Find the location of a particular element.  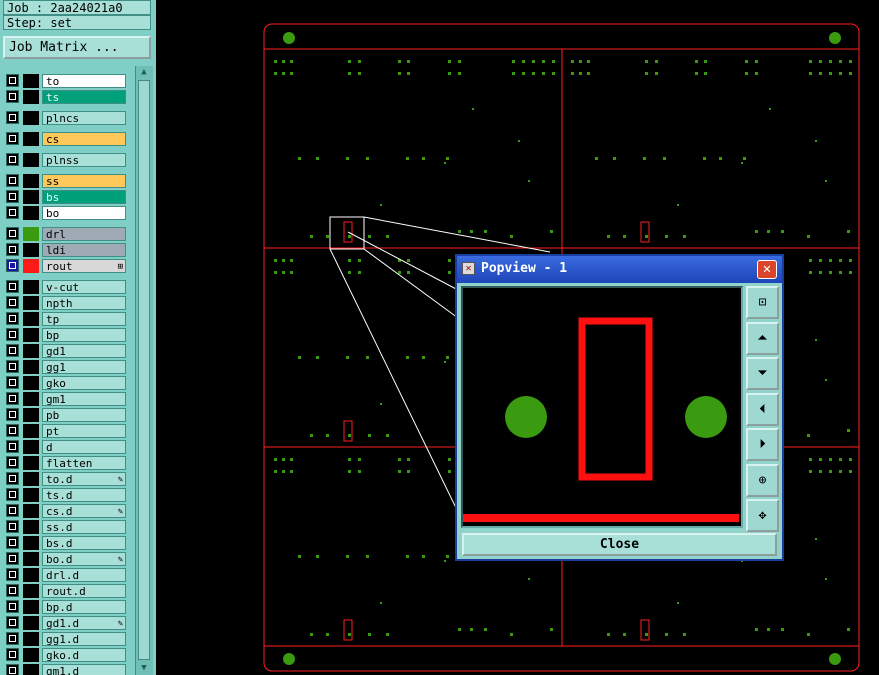

window-icon: ✕ is located at coordinates (468, 268).